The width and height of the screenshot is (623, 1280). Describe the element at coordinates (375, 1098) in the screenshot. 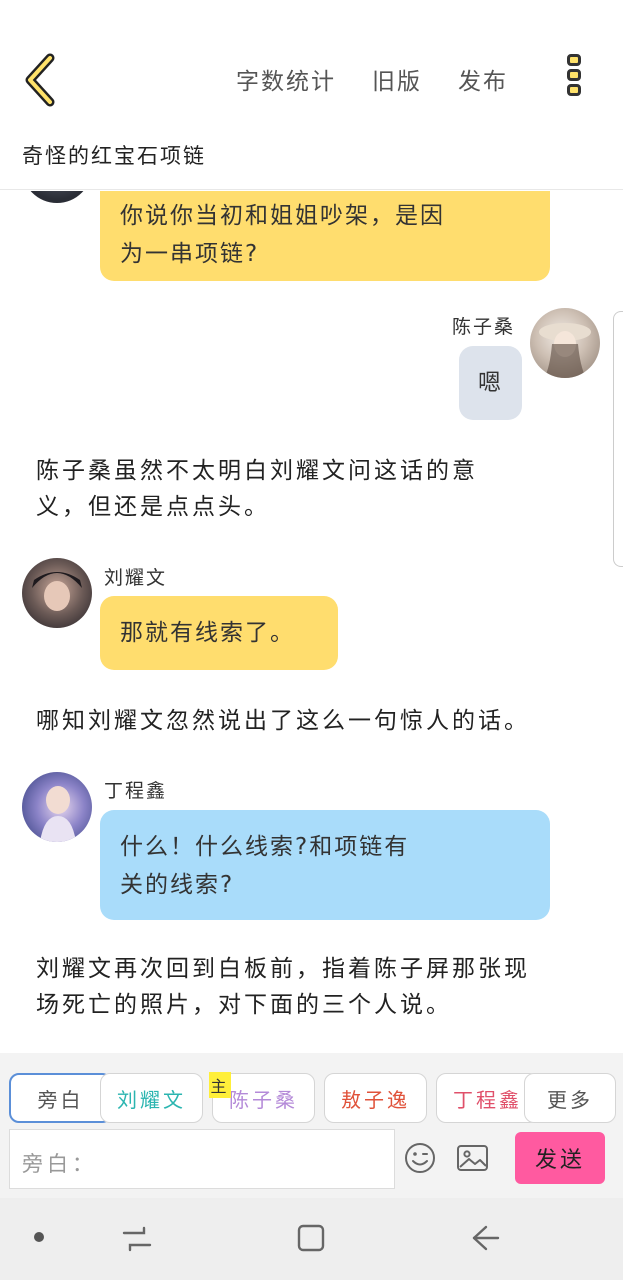

I see `role-ao-ziyi: 敖子逸` at that location.